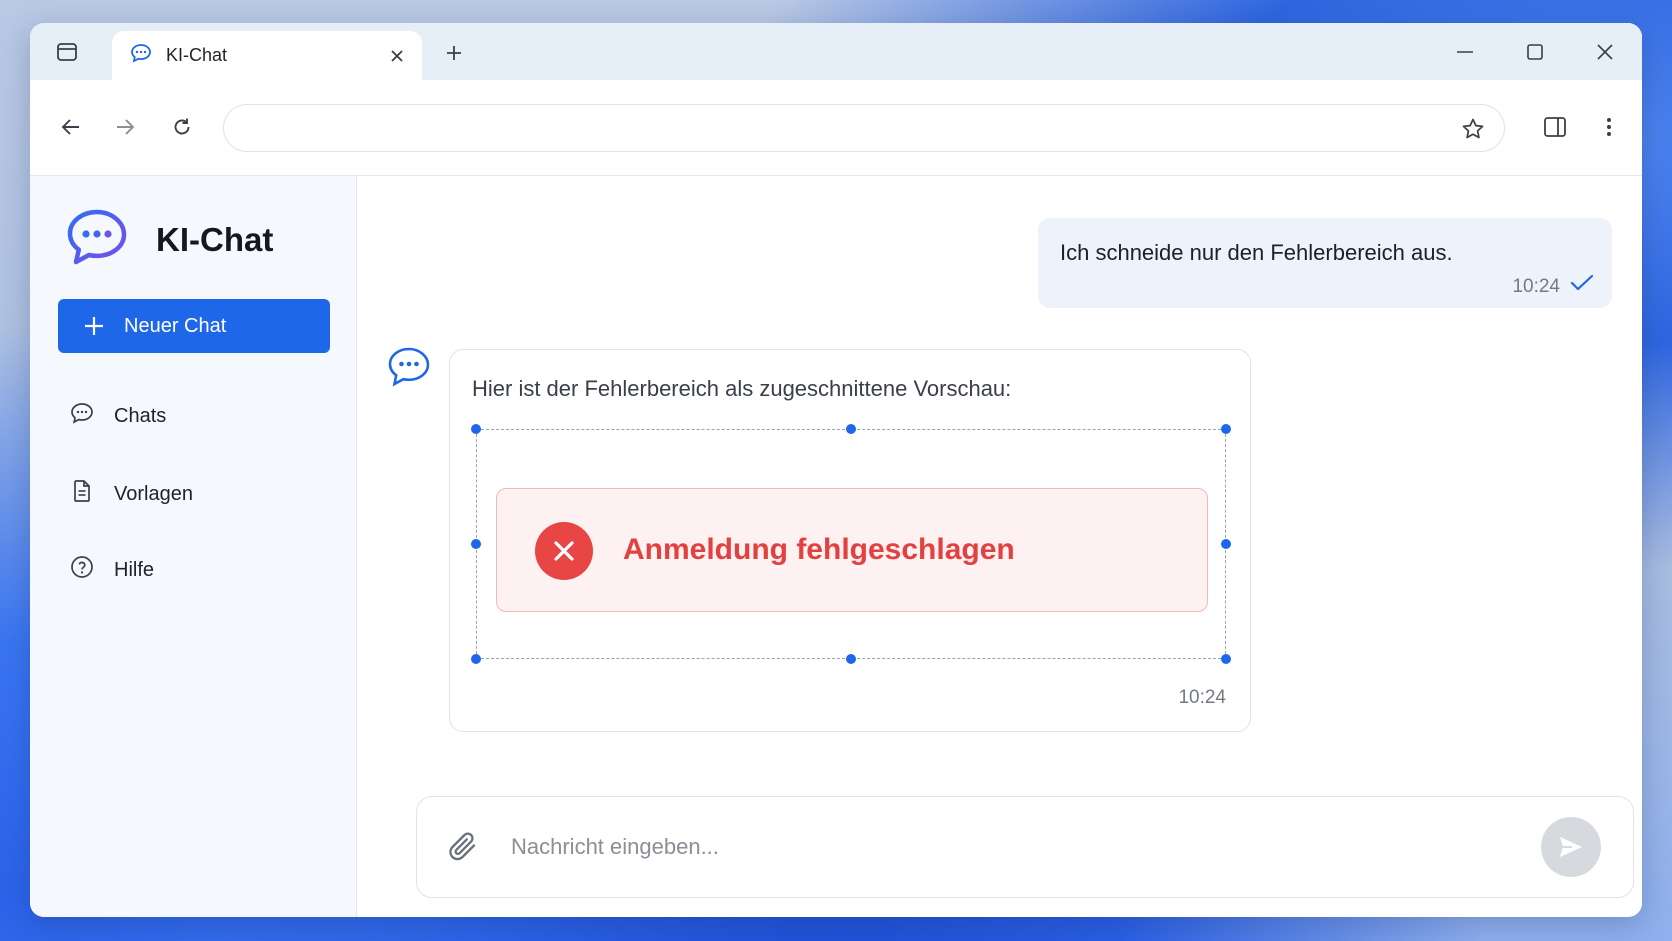  I want to click on sidebar-item-label: Hilfe, so click(134, 569).